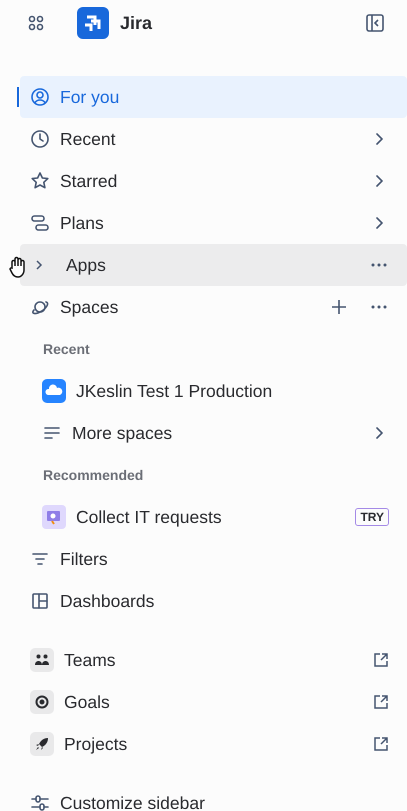 The image size is (407, 811). Describe the element at coordinates (42, 702) in the screenshot. I see `target-icon` at that location.